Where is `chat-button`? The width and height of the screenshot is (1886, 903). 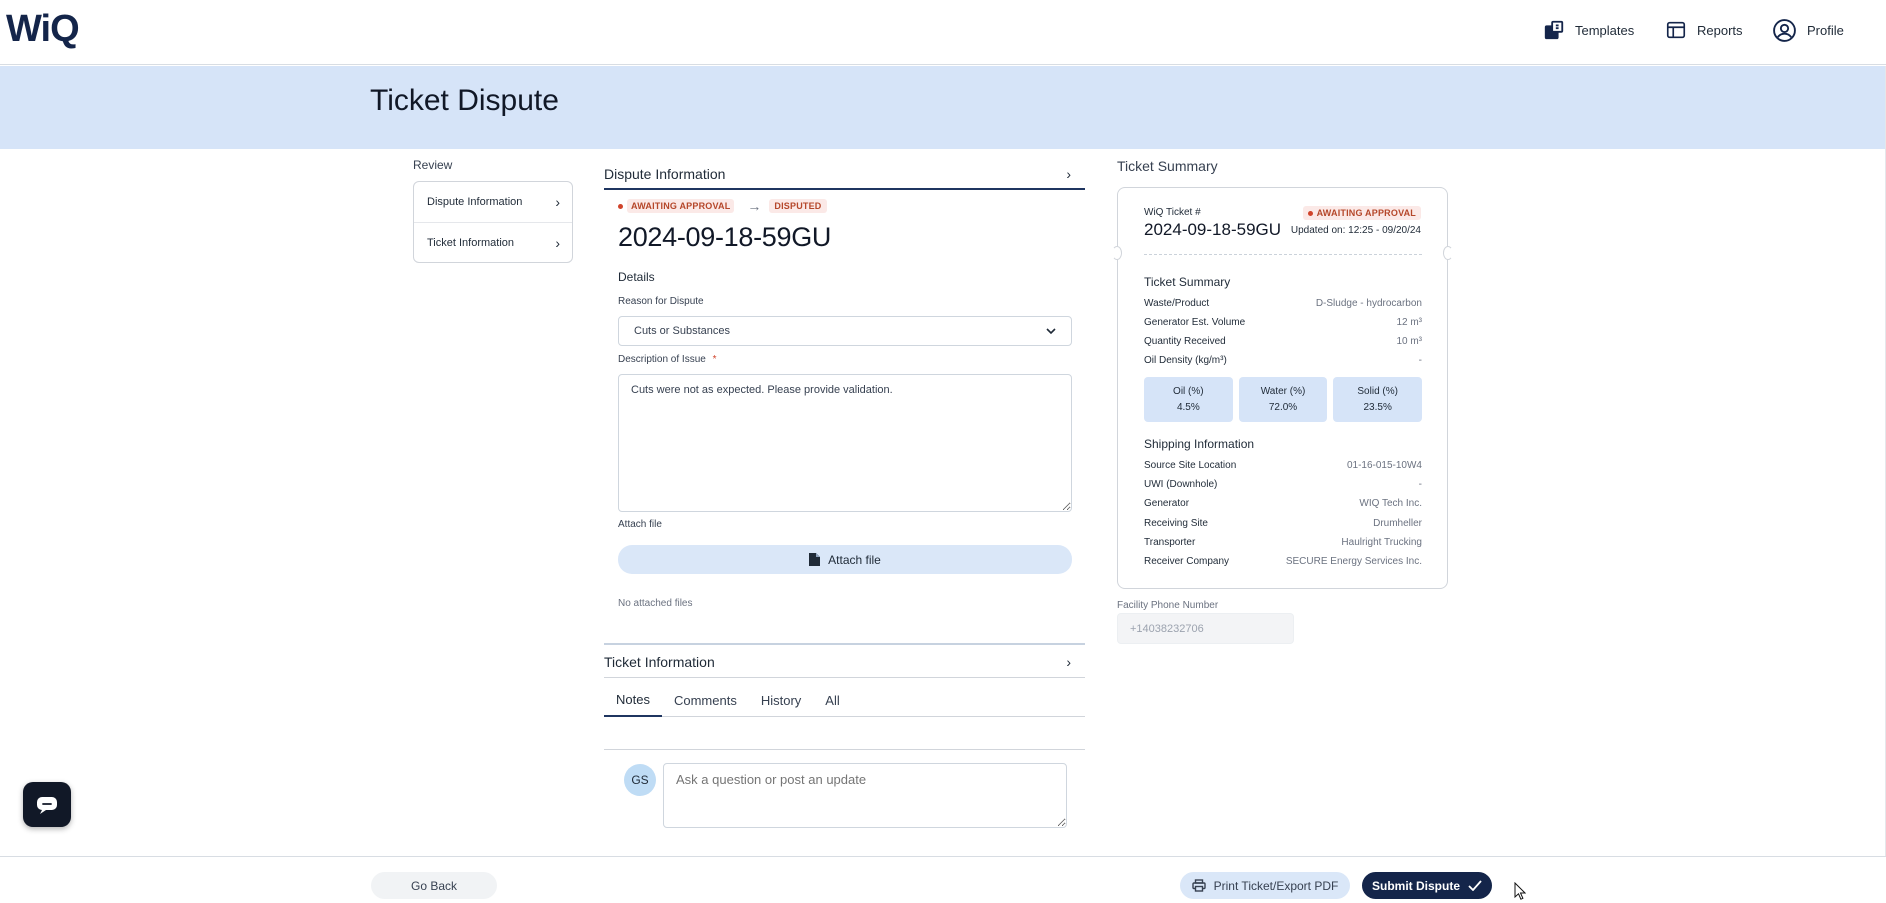 chat-button is located at coordinates (47, 804).